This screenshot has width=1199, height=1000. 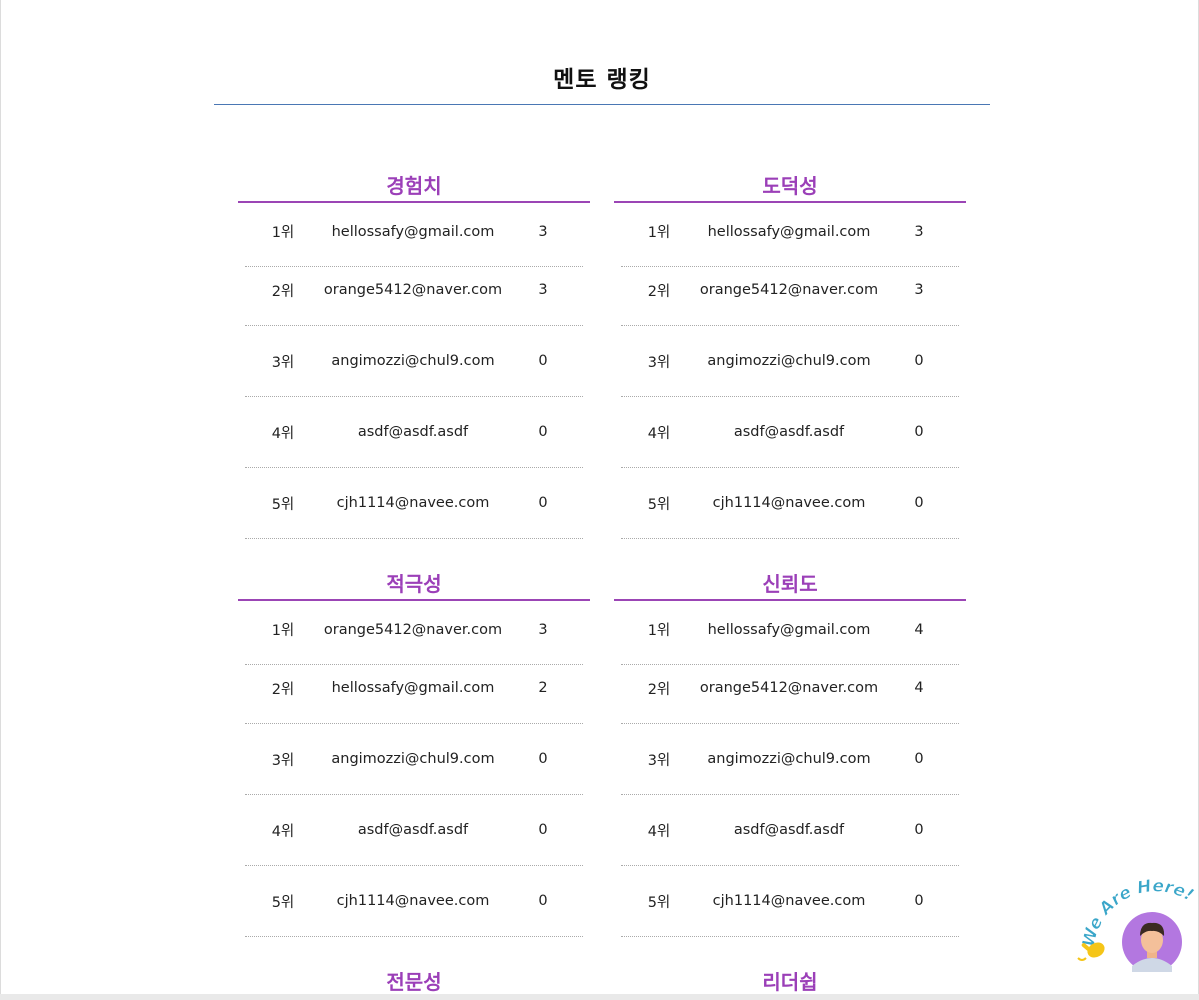 I want to click on rank-row: 2위 orange5412@naver.com 4, so click(x=790, y=694).